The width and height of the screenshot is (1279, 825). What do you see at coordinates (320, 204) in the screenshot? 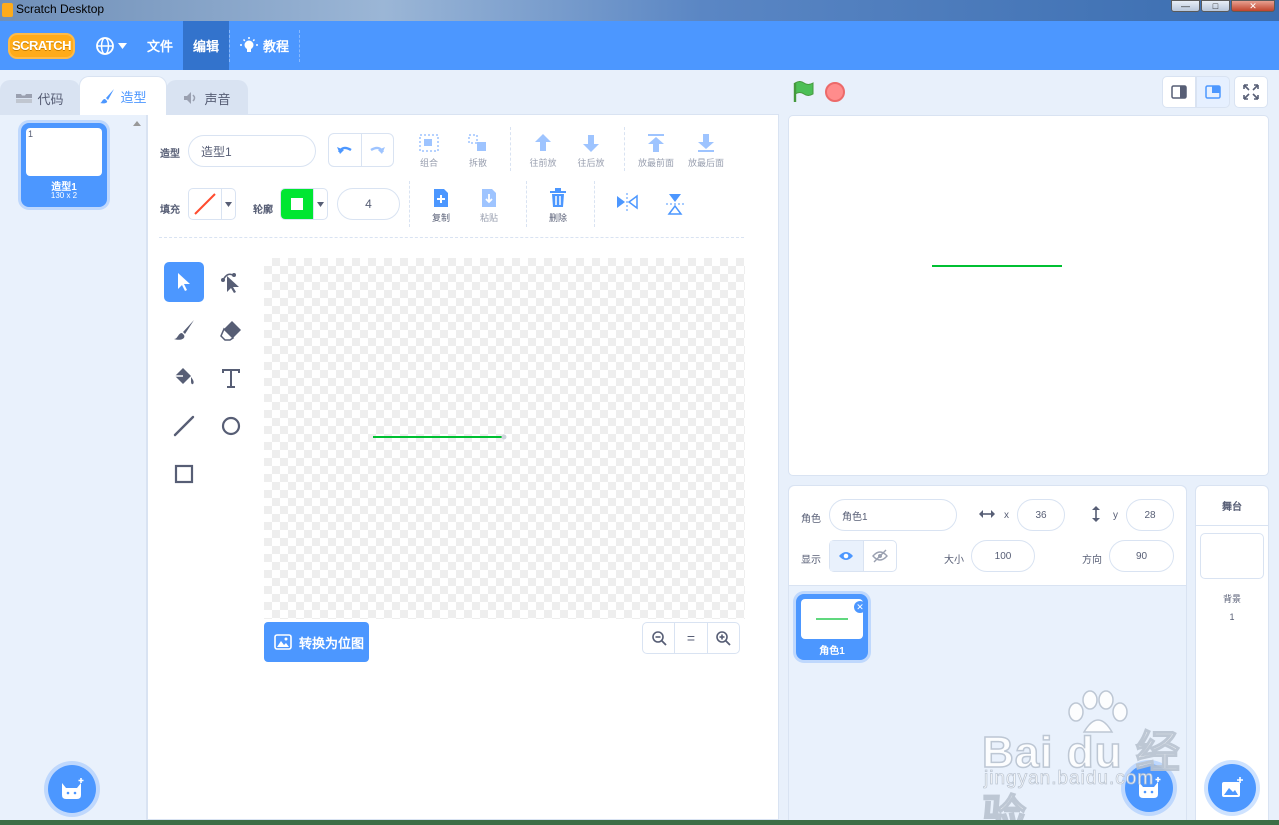
I see `outline-dropdown` at bounding box center [320, 204].